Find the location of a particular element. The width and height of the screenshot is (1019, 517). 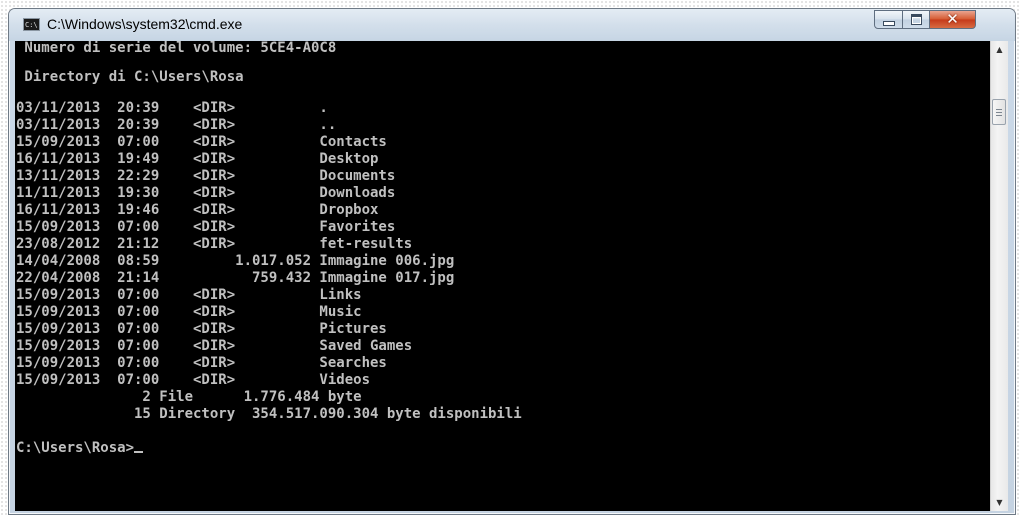

console-line: 23/08/2012 21:12 <DIR> fet-results is located at coordinates (214, 244).